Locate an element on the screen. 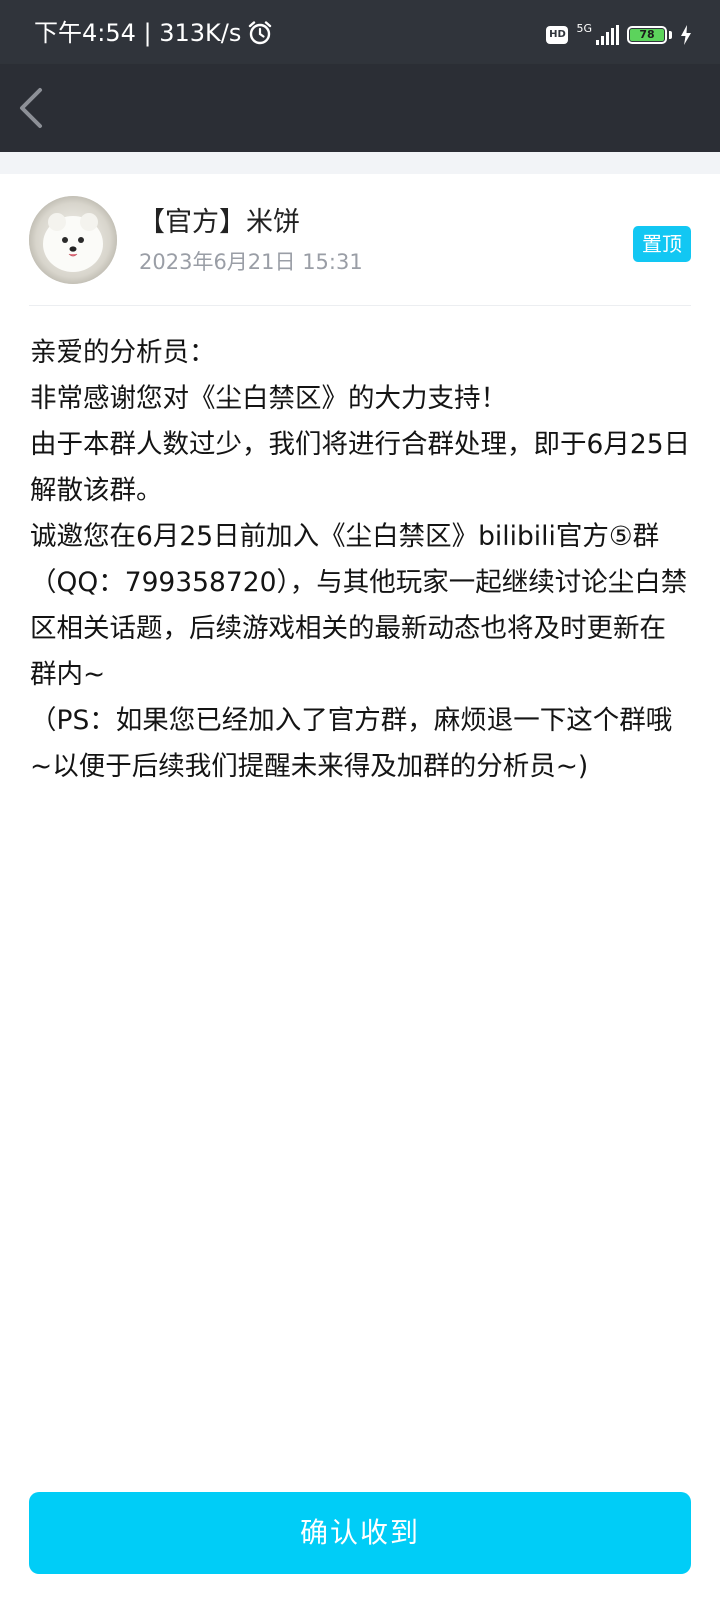 This screenshot has width=720, height=1600. battery-tip is located at coordinates (670, 35).